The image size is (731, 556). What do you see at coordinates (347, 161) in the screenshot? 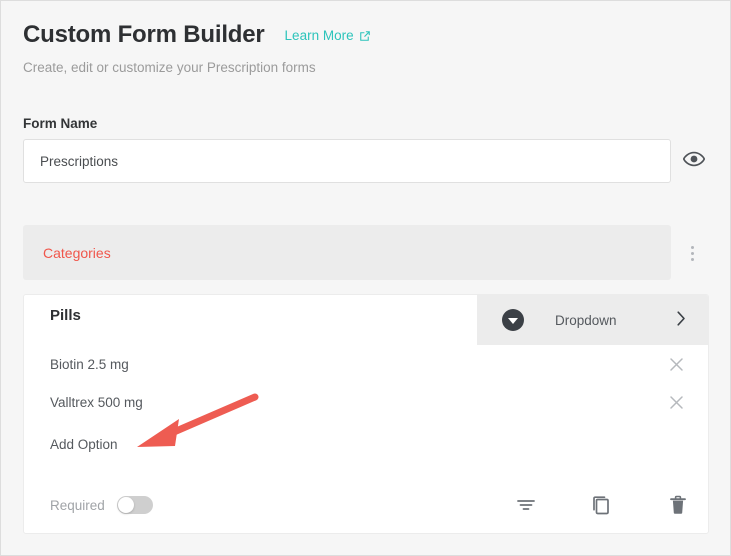
I see `form-name-input` at bounding box center [347, 161].